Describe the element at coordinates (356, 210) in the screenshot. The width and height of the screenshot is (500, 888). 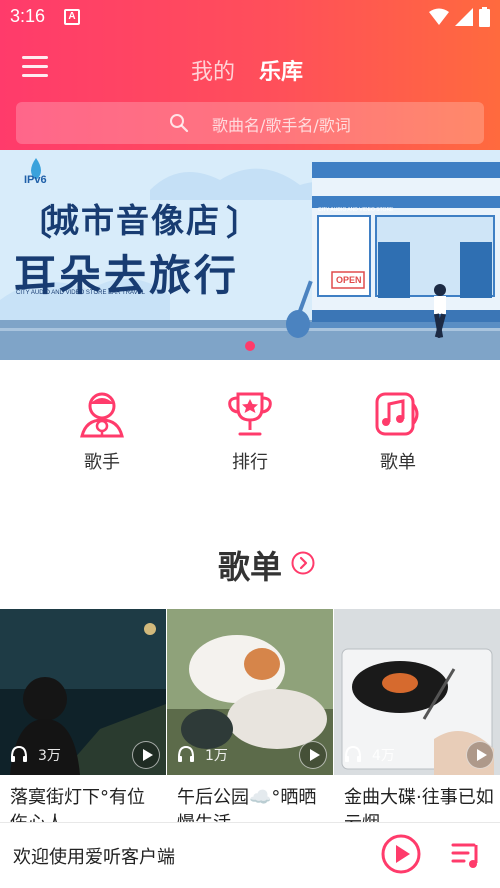
I see `store-sign: CITY AUDIO AND VIDEO STORE` at that location.